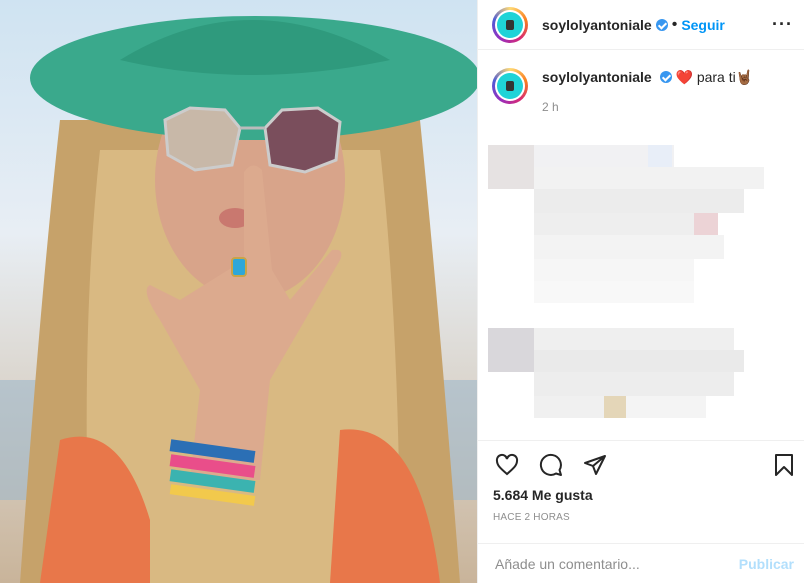 This screenshot has height=583, width=804. Describe the element at coordinates (744, 77) in the screenshot. I see `rock-hand-emoji: 🤘🏾` at that location.